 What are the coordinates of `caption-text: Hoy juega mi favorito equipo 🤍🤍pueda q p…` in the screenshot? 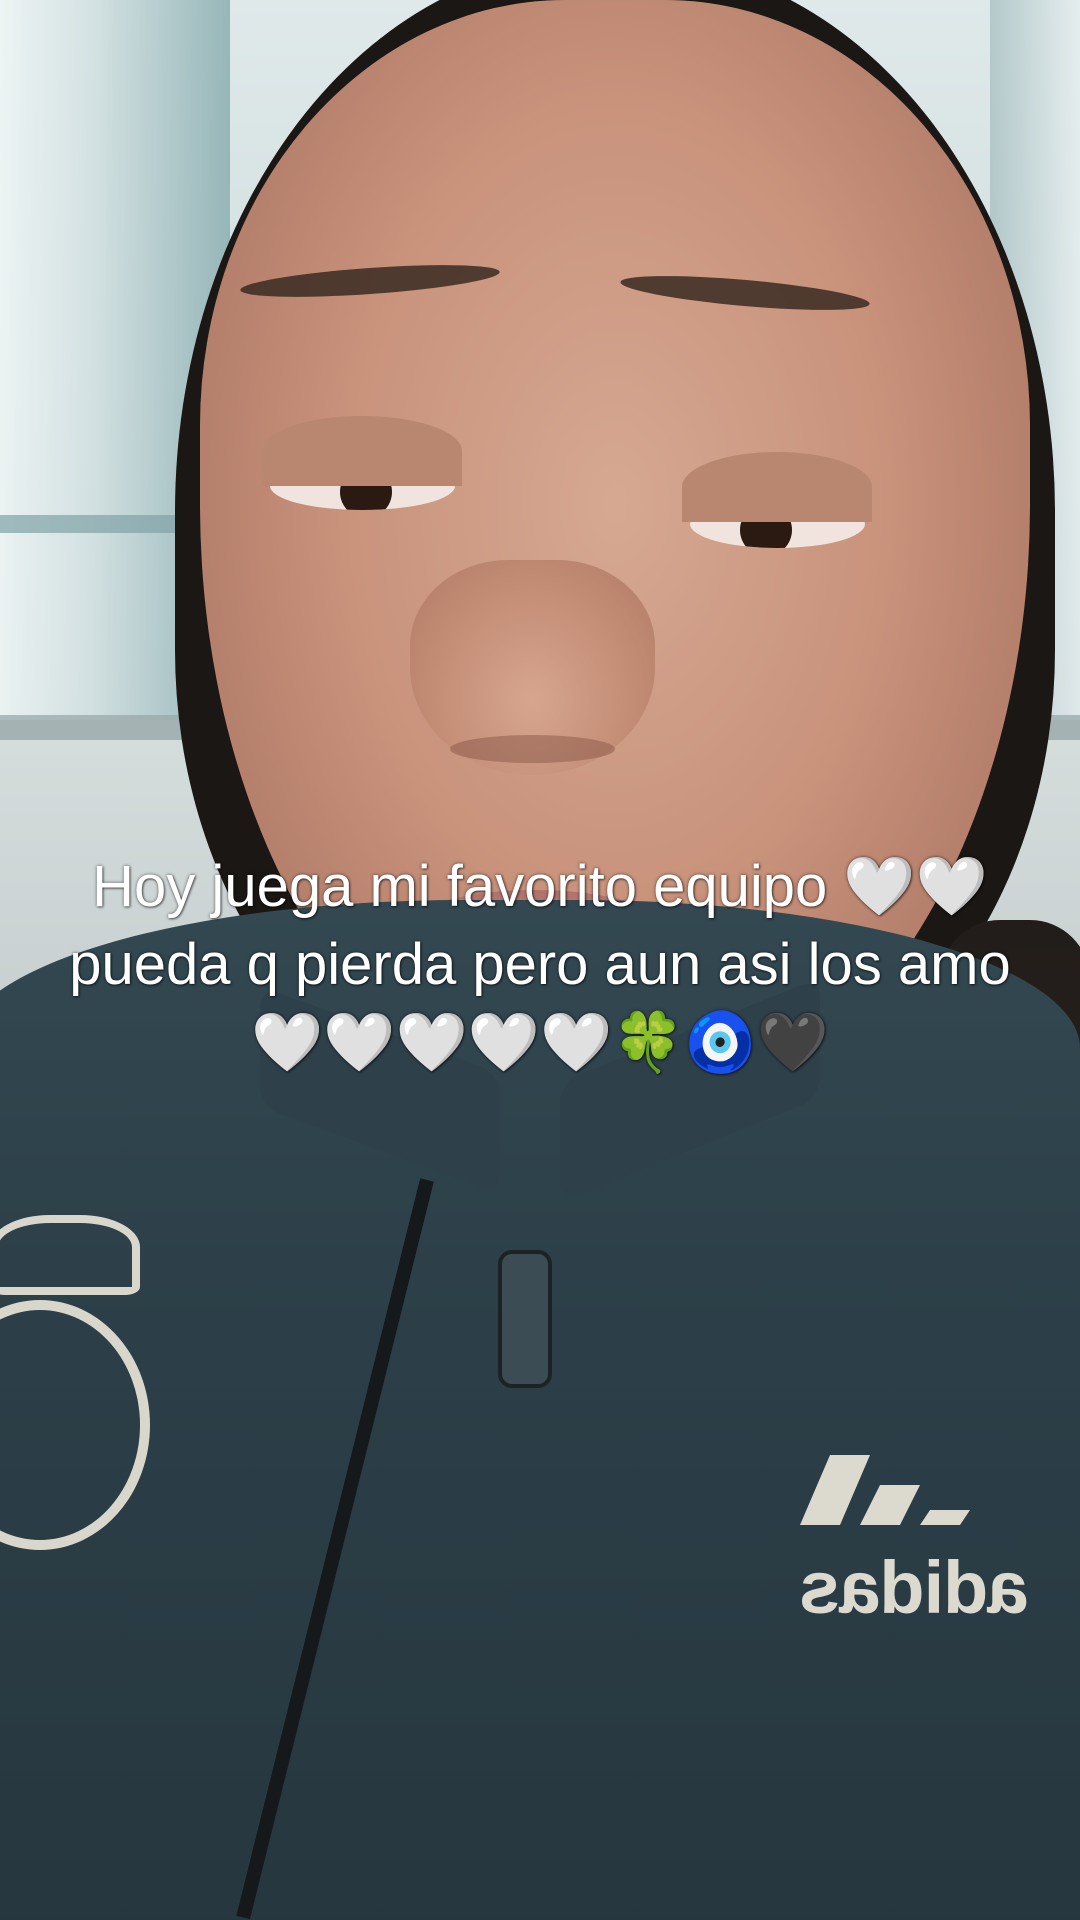 It's located at (540, 964).